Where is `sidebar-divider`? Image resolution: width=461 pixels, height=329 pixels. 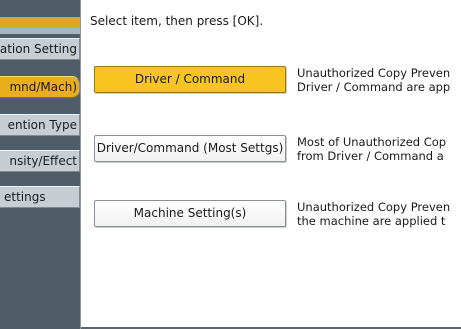
sidebar-divider is located at coordinates (40, 31).